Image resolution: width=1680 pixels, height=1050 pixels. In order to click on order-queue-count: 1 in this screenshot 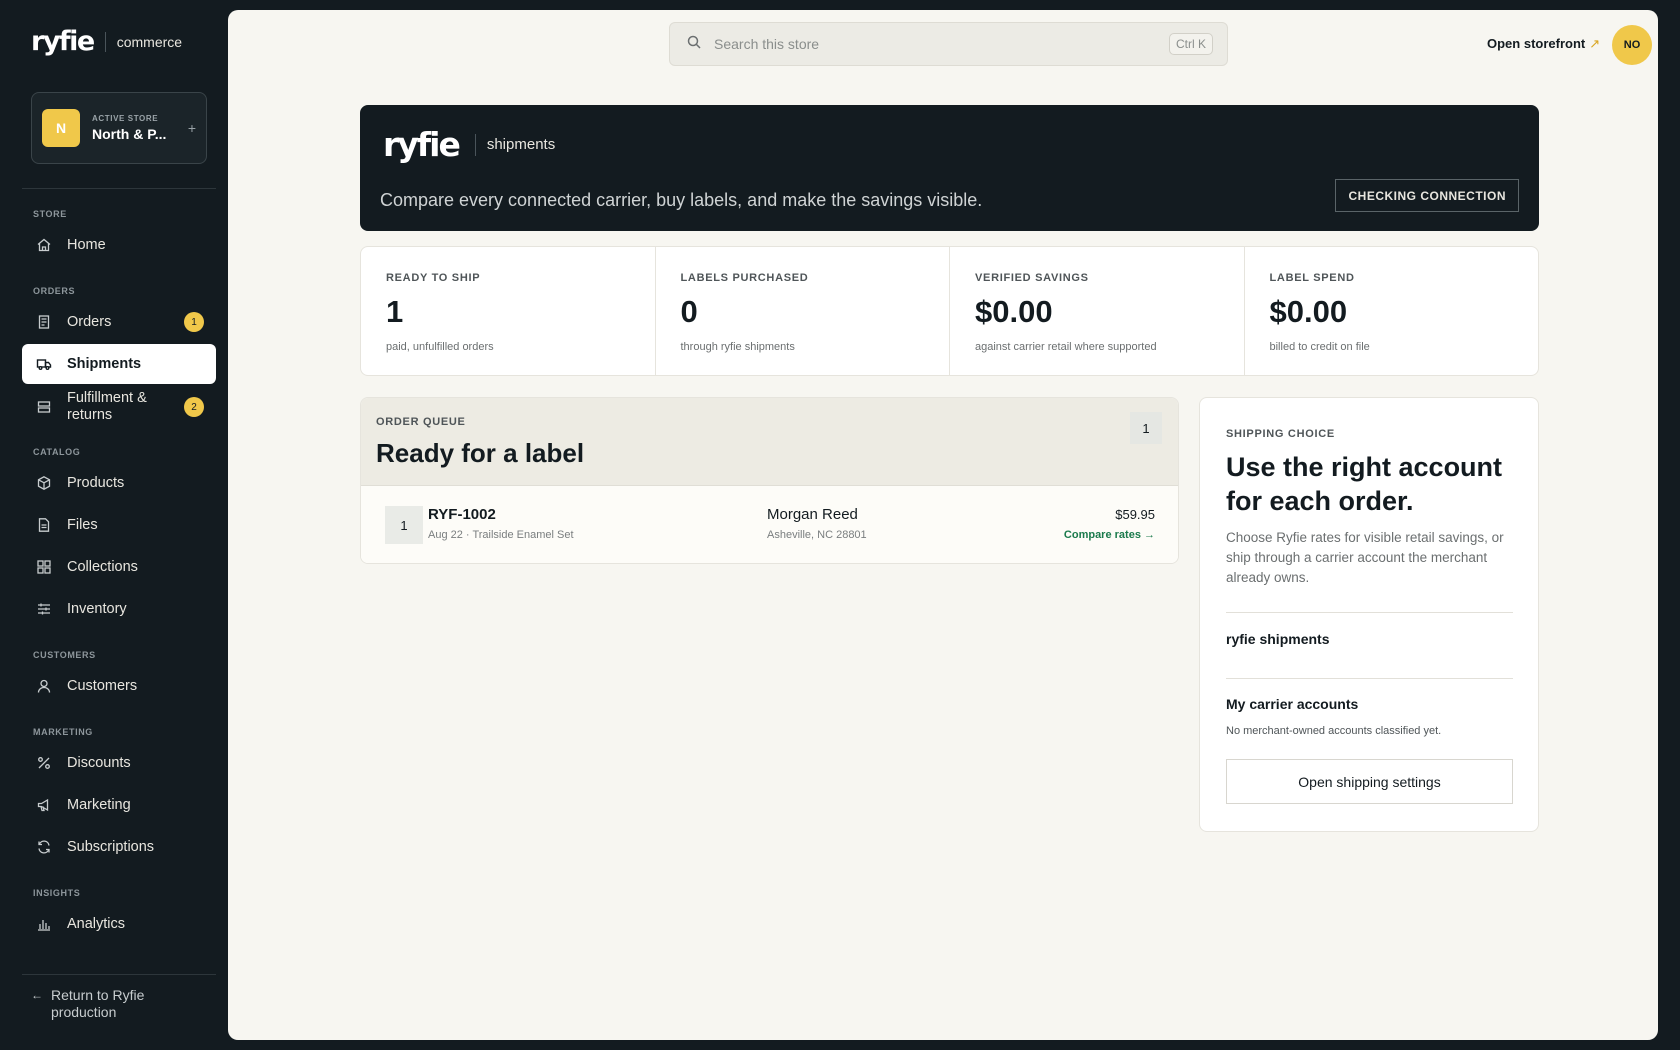, I will do `click(1146, 428)`.